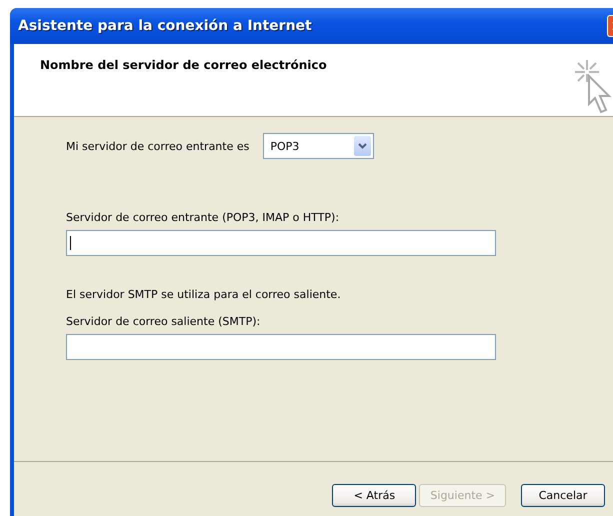 The image size is (613, 516). Describe the element at coordinates (563, 495) in the screenshot. I see `wizard-button: Cancelar` at that location.